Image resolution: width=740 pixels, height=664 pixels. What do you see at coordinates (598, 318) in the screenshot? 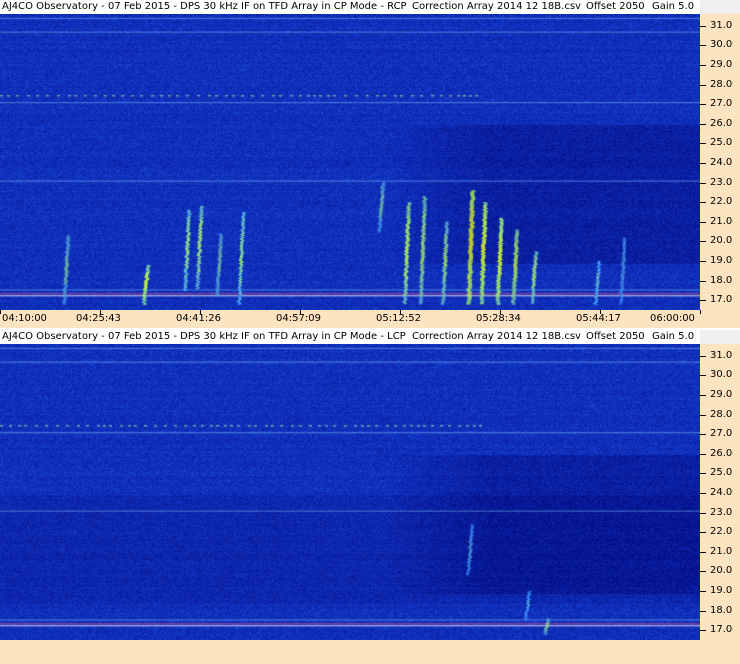
I see `x-tick-label: 05:44:17` at bounding box center [598, 318].